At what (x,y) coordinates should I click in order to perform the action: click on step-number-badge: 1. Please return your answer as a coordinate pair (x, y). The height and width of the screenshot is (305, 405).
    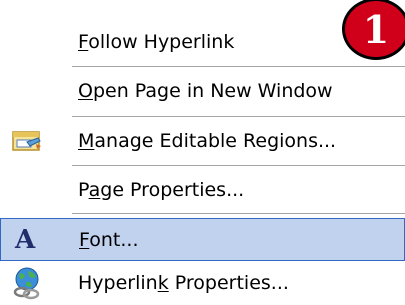
    Looking at the image, I should click on (373, 30).